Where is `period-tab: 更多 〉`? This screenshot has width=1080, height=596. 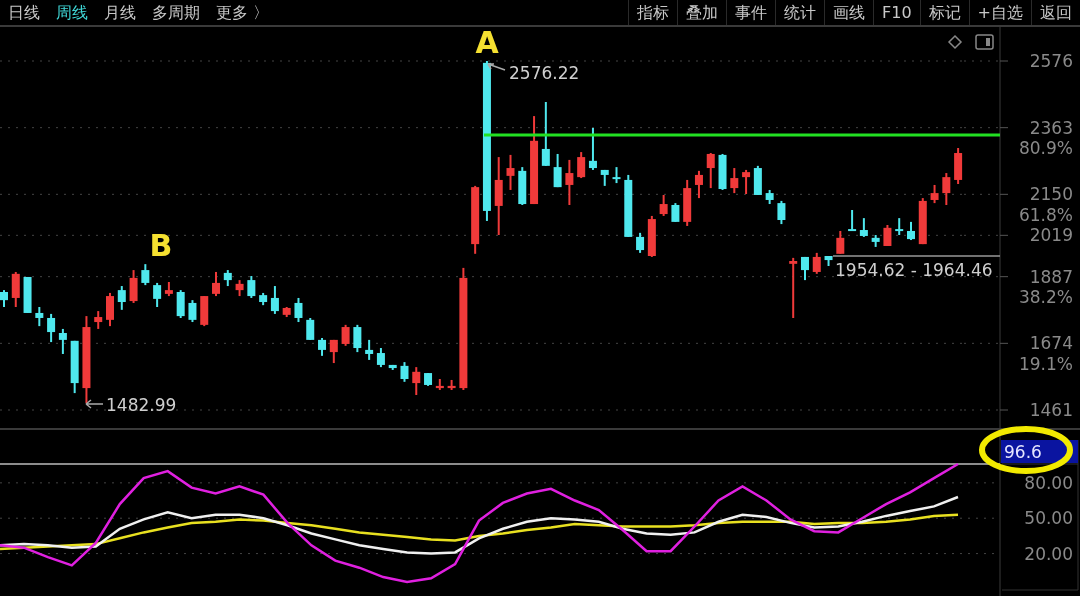
period-tab: 更多 〉 is located at coordinates (243, 12).